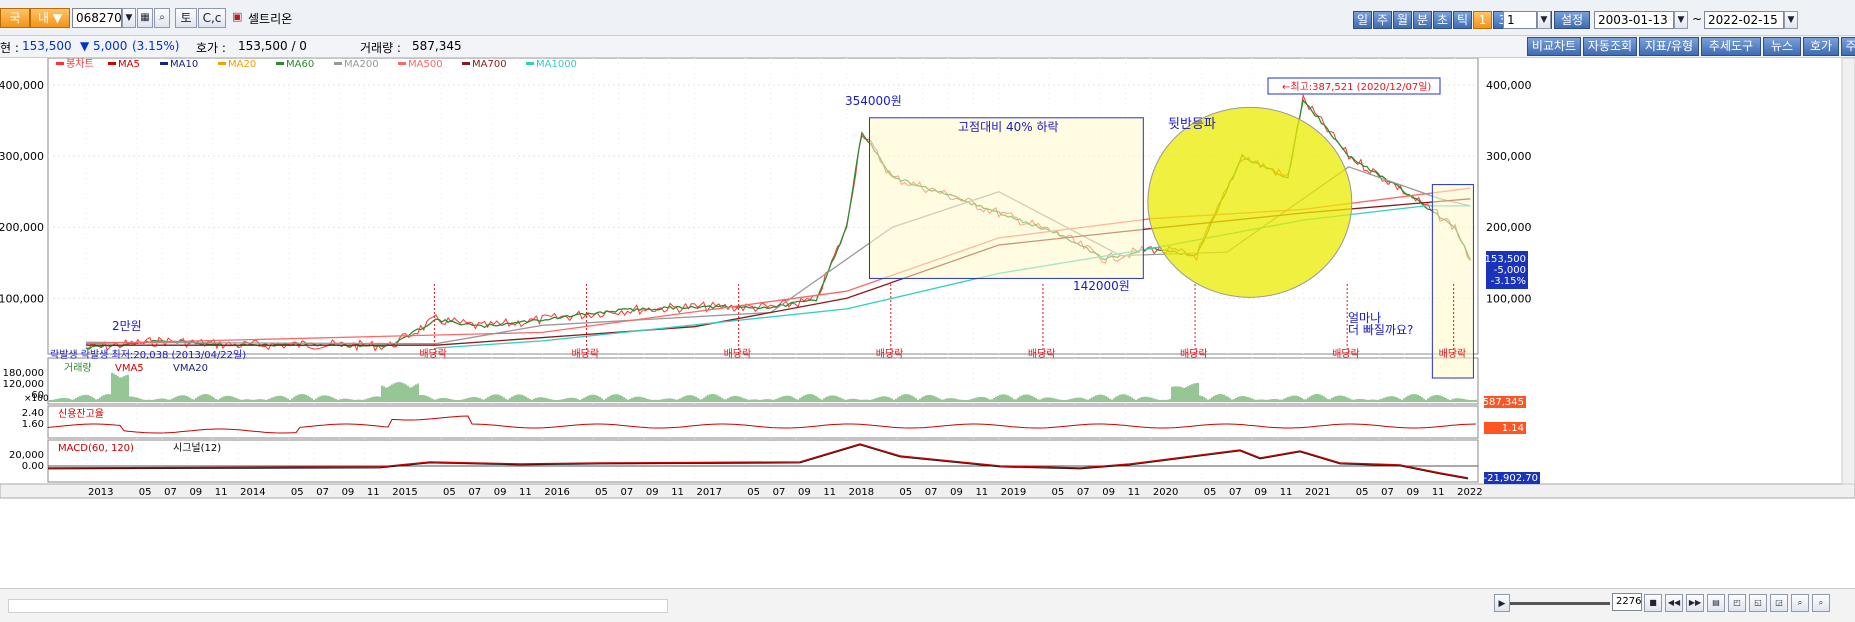  I want to click on period-button-3: 분, so click(1422, 20).